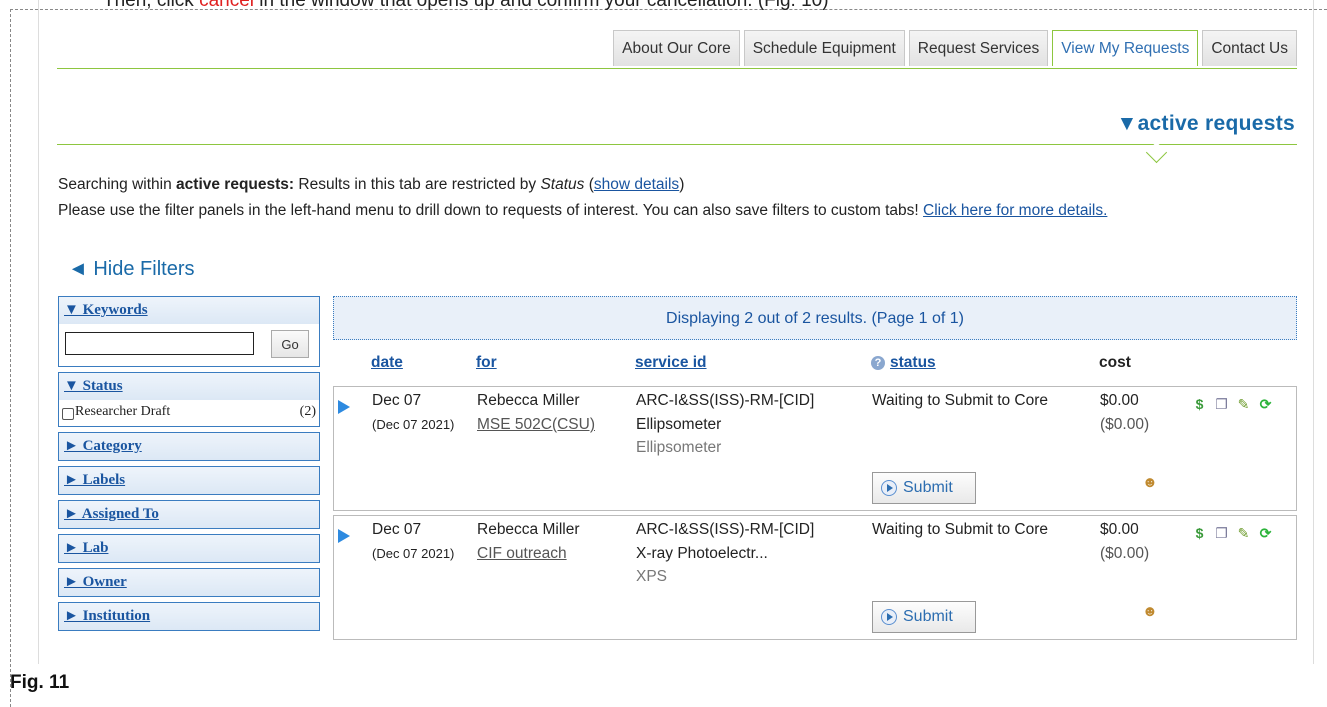 Image resolution: width=1327 pixels, height=707 pixels. I want to click on help-icon: ?, so click(878, 363).